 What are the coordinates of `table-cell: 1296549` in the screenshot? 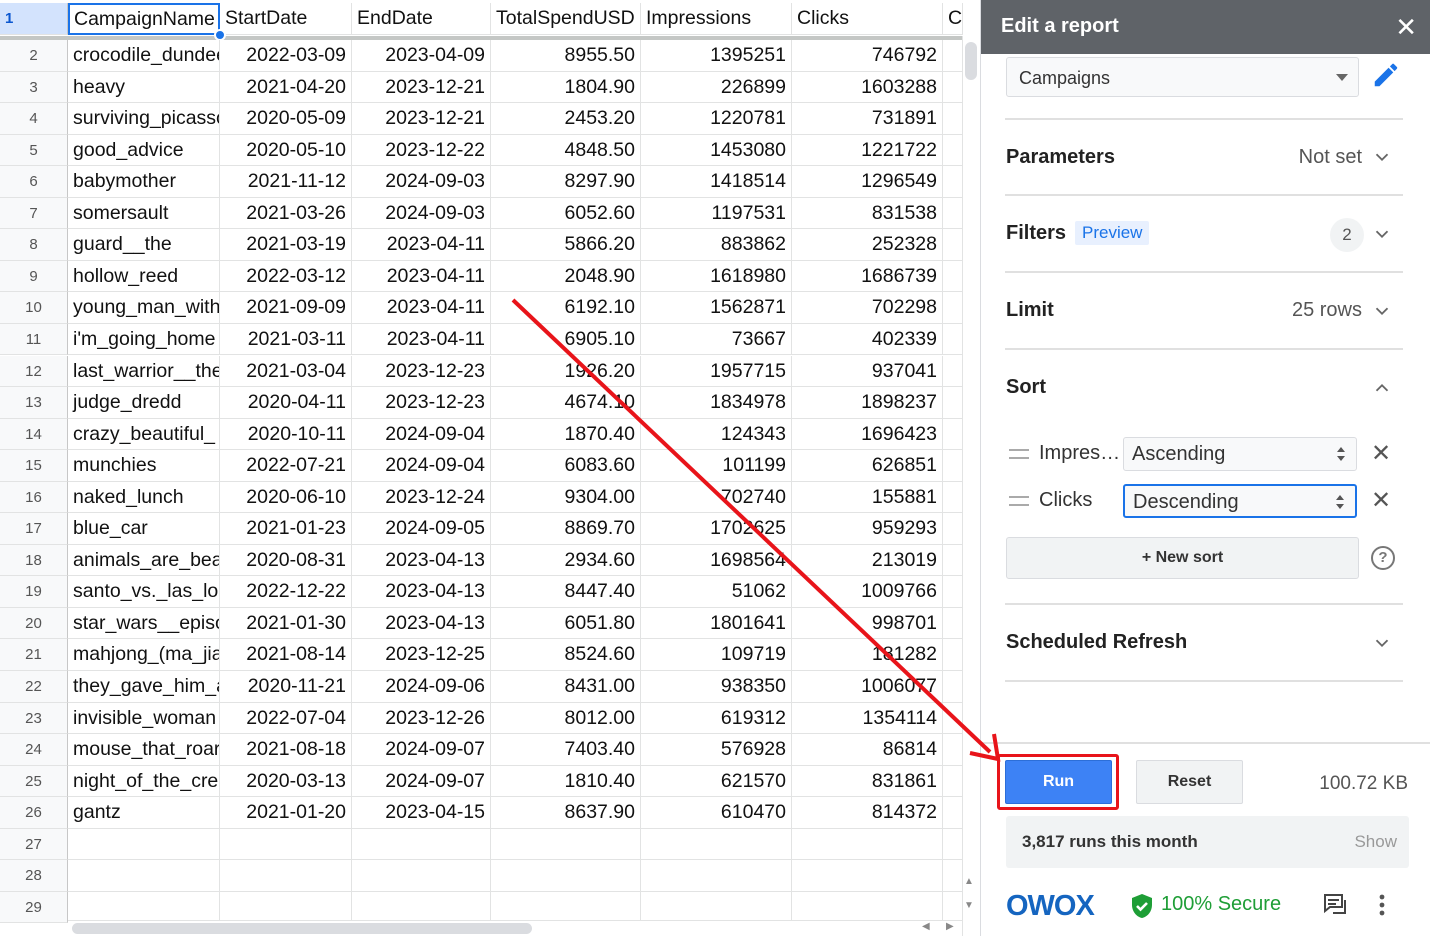 It's located at (867, 182).